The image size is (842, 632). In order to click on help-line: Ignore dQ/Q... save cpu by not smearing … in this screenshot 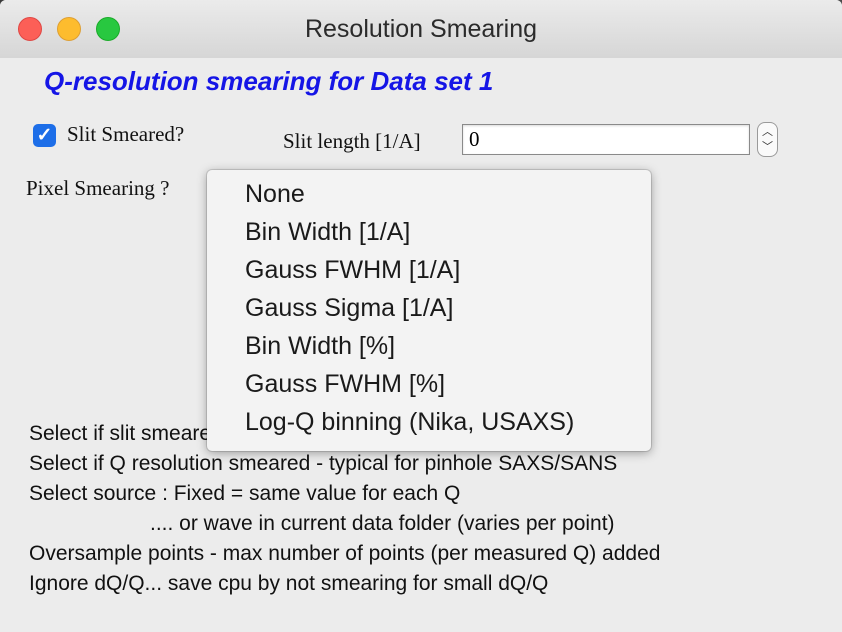, I will do `click(289, 583)`.